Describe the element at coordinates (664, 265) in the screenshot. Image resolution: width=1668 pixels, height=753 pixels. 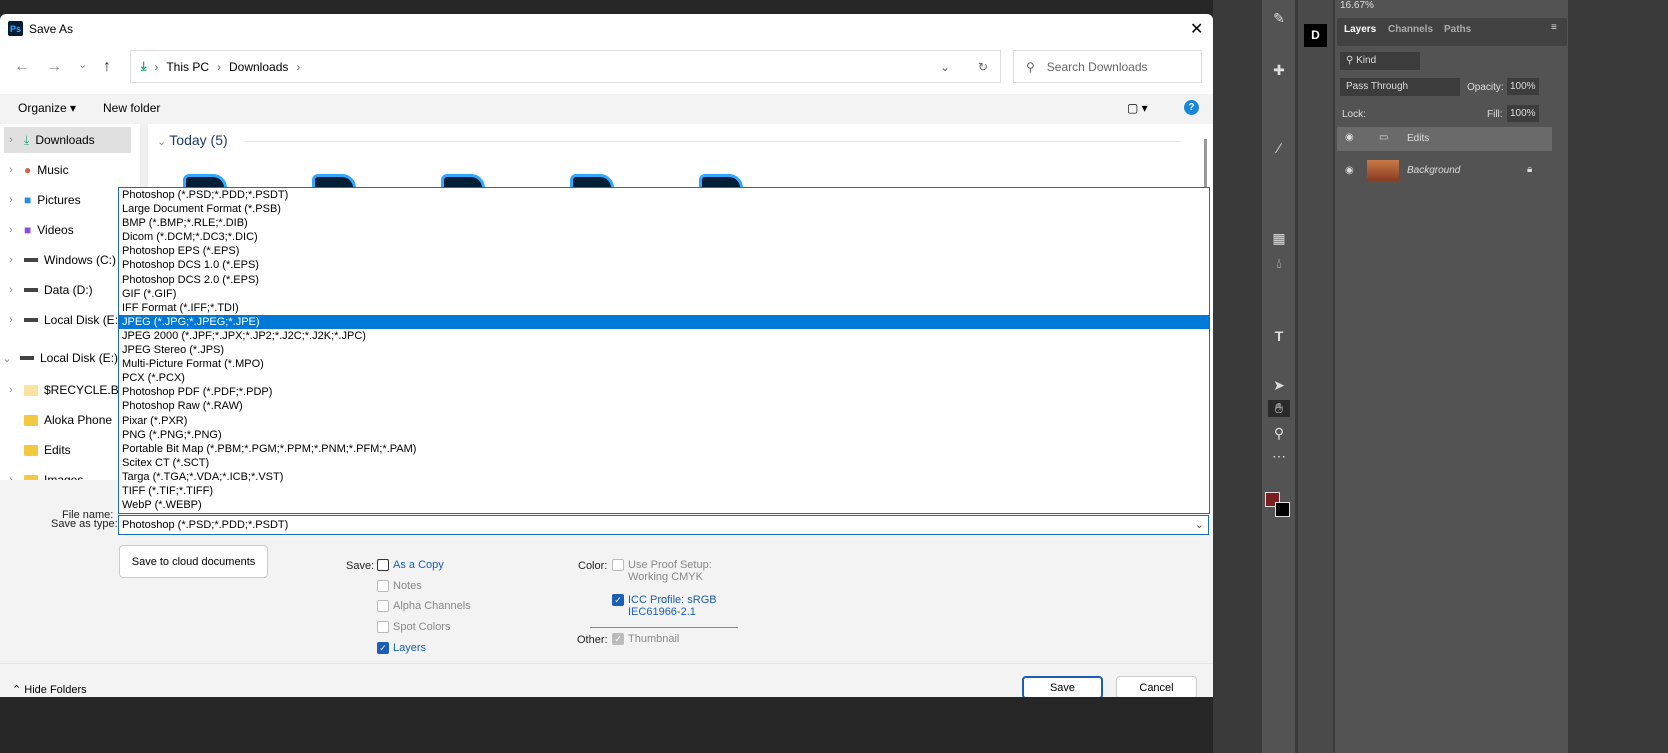
I see `file-type-option: Photoshop DCS 1.0 (*.EPS)` at that location.